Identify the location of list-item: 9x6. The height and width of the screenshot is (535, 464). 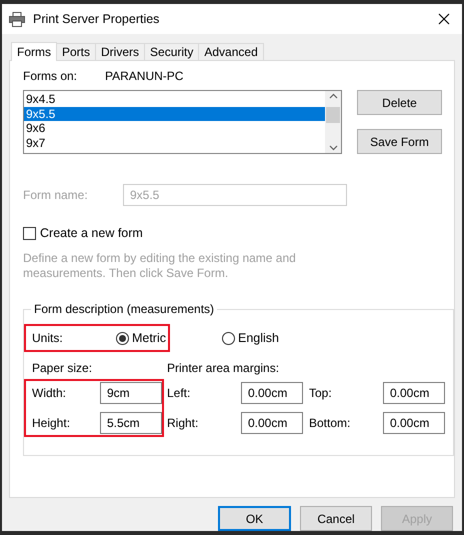
(174, 128).